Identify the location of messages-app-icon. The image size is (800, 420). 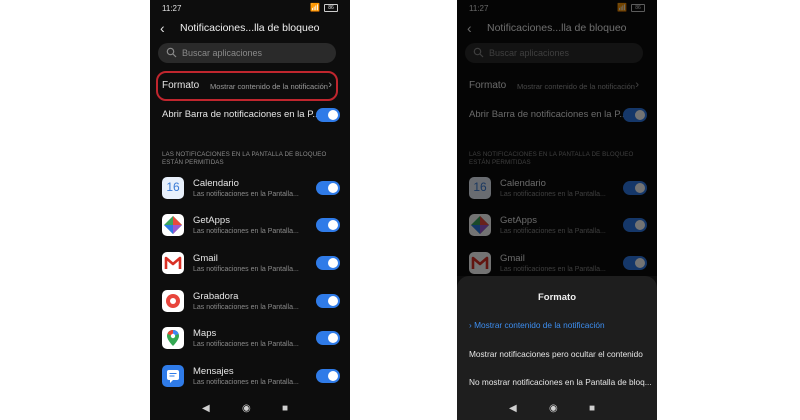
(173, 376).